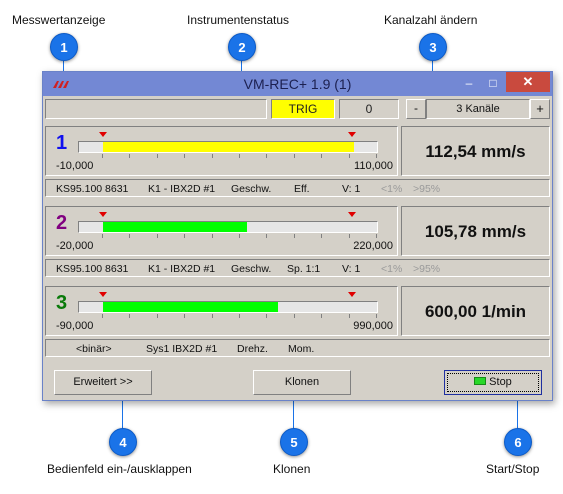 The image size is (563, 494). What do you see at coordinates (475, 311) in the screenshot?
I see `measurement-value: 600,00 1/min` at bounding box center [475, 311].